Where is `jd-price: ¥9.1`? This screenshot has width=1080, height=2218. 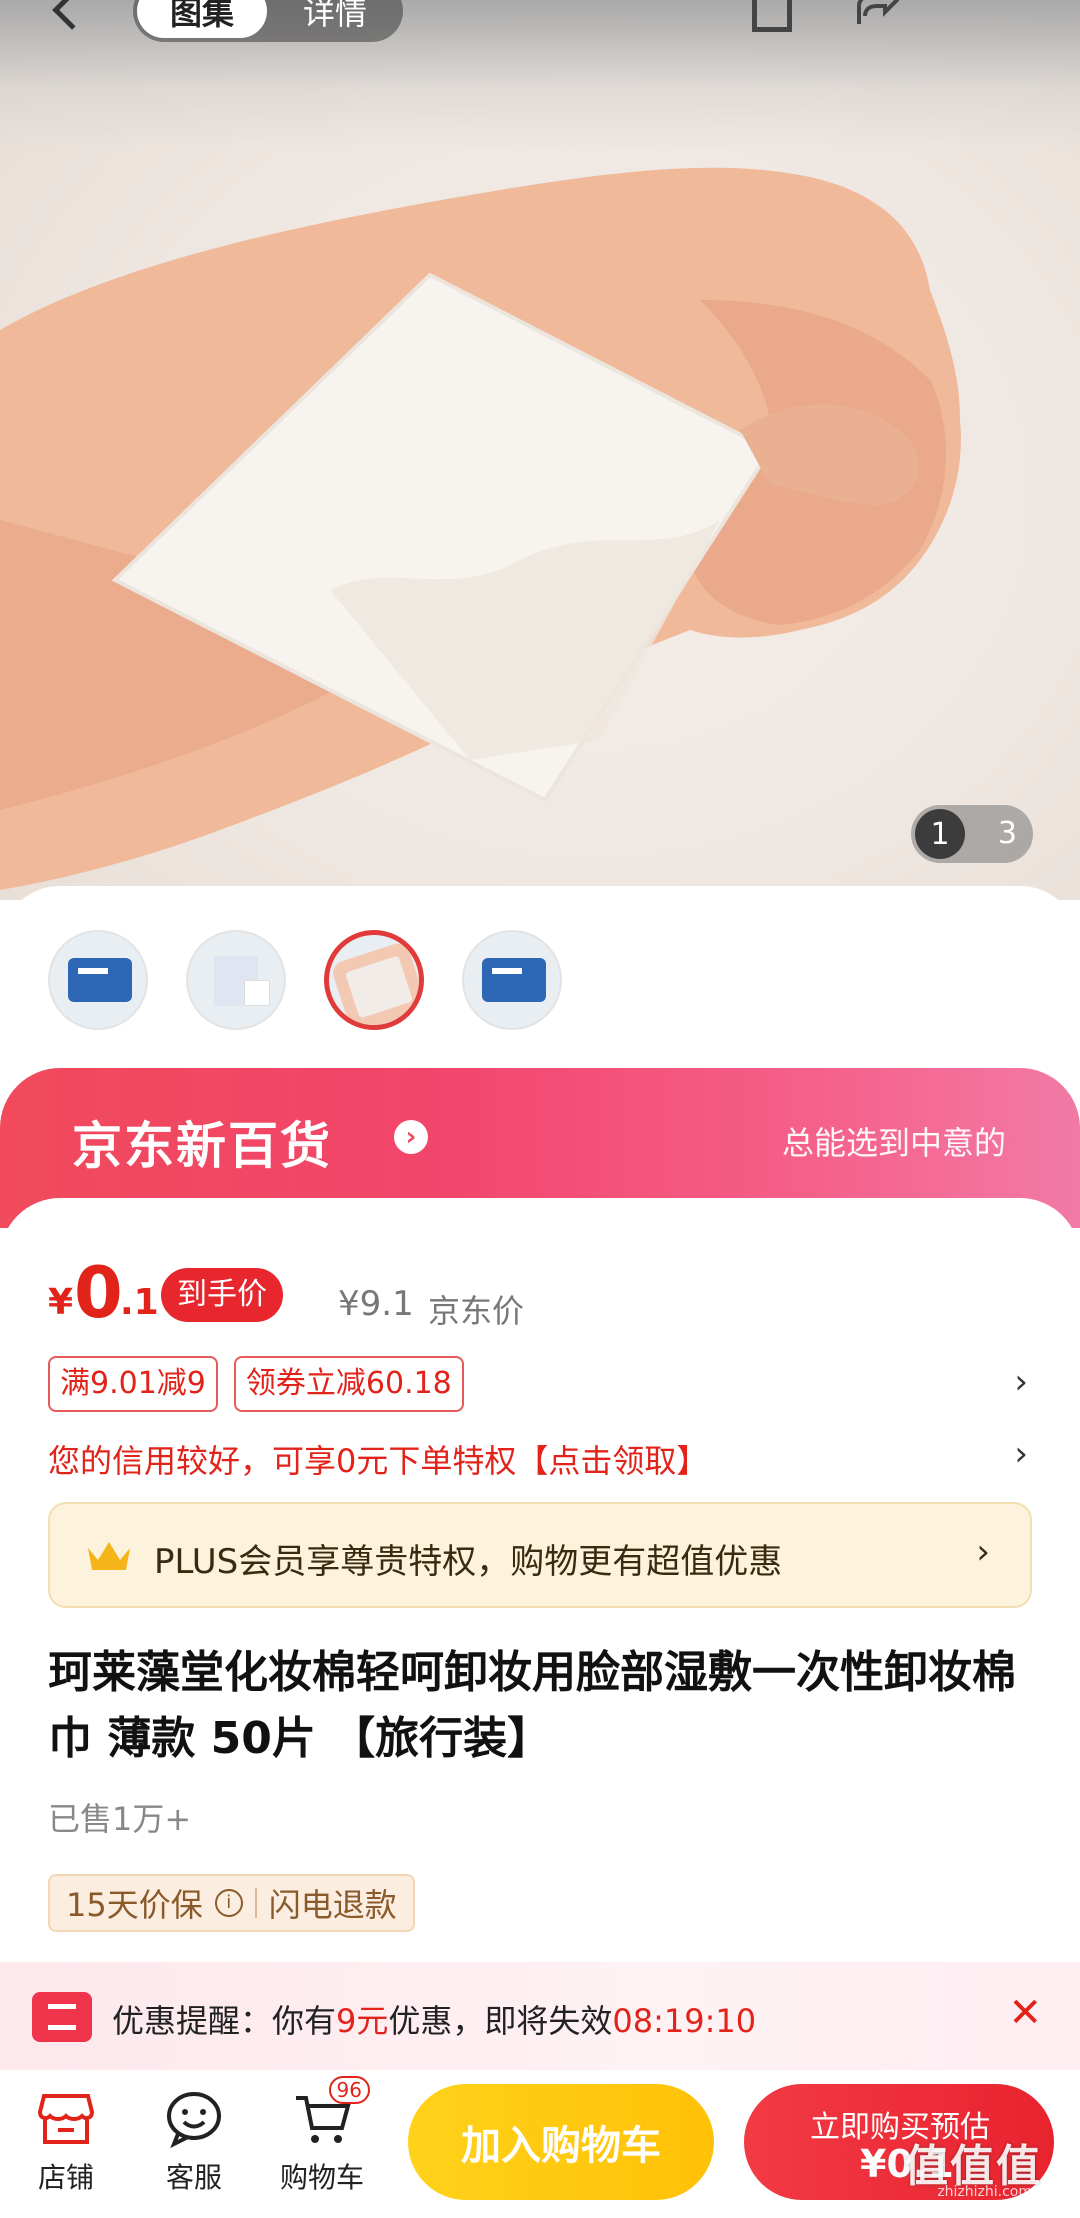
jd-price: ¥9.1 is located at coordinates (376, 1304).